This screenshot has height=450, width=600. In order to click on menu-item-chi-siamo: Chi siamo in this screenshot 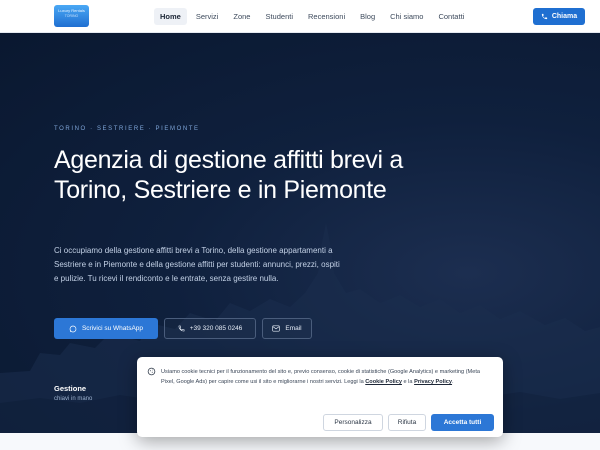, I will do `click(406, 16)`.